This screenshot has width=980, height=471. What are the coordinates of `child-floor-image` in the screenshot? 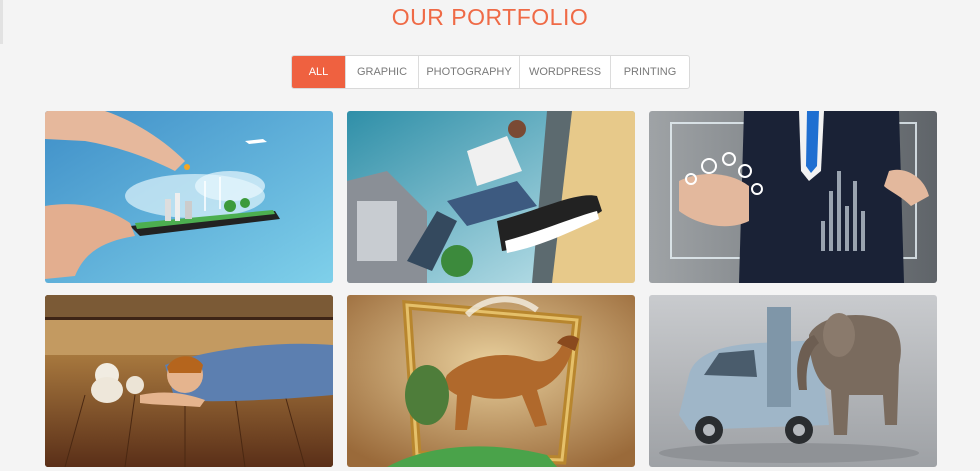 It's located at (189, 381).